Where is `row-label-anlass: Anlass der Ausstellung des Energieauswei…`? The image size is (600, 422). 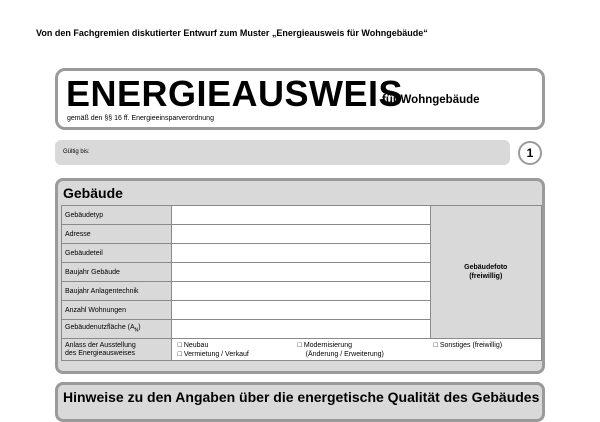
row-label-anlass: Anlass der Ausstellung des Energieauswei… is located at coordinates (116, 349).